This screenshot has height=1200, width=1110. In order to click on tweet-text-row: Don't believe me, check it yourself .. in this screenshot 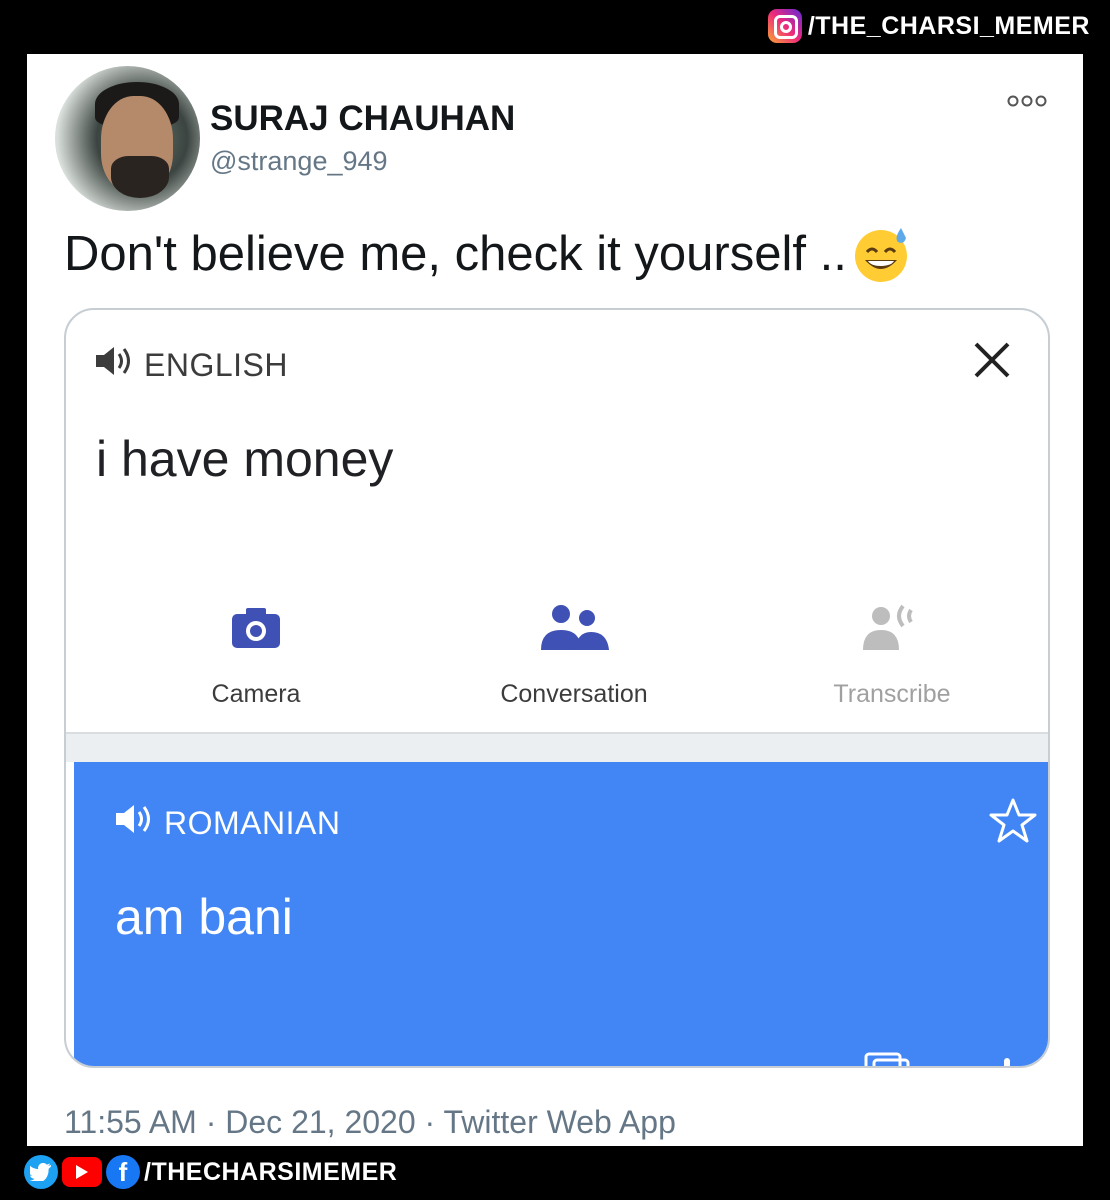, I will do `click(487, 254)`.